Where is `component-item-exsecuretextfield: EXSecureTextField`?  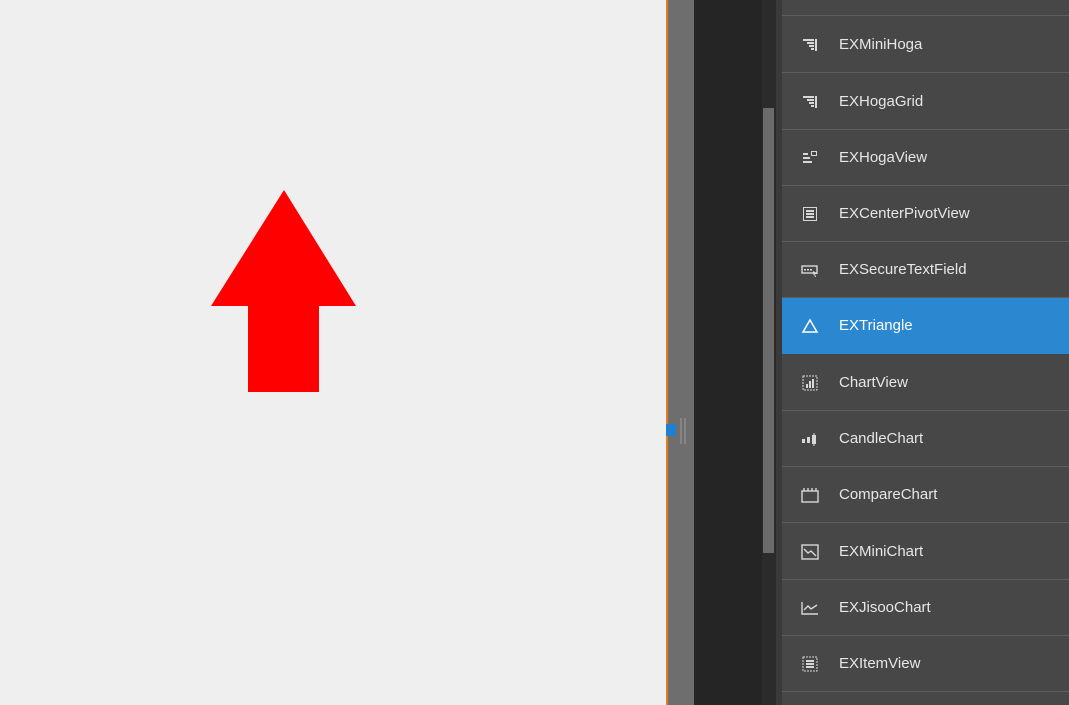
component-item-exsecuretextfield: EXSecureTextField is located at coordinates (925, 270).